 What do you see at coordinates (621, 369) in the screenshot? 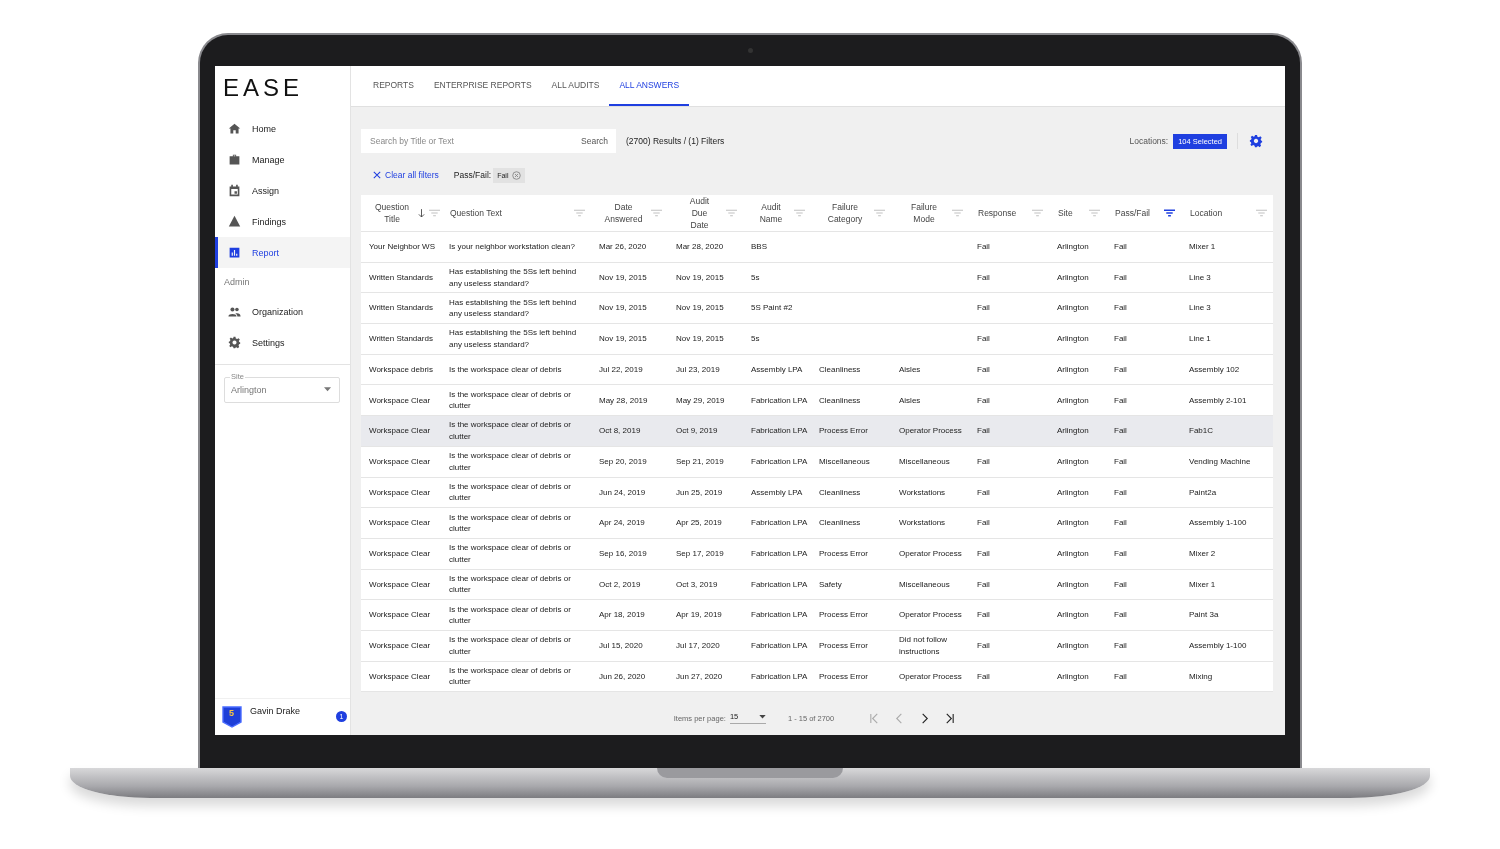
I see `table-cell: Jul 22, 2019` at bounding box center [621, 369].